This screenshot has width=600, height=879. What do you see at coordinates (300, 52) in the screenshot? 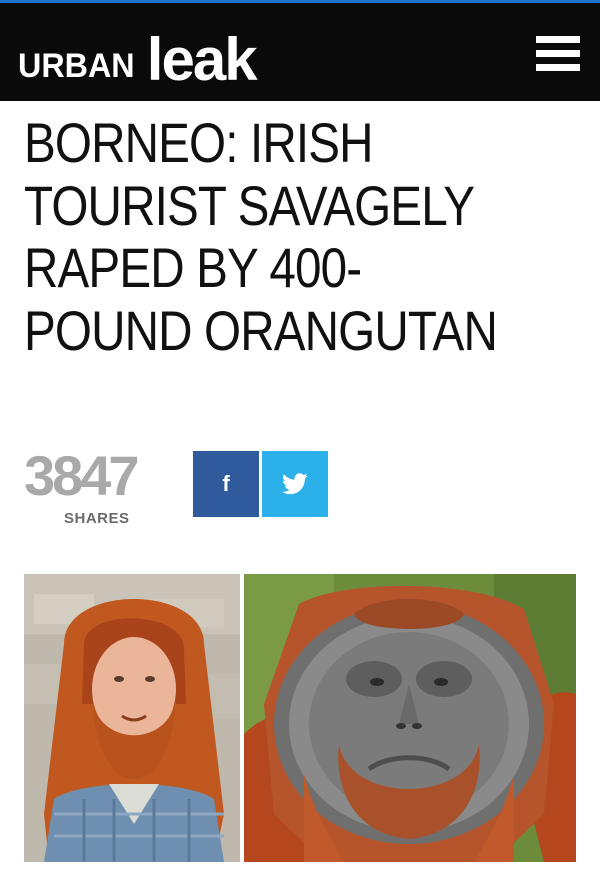
I see `site-header: URBAN leak` at bounding box center [300, 52].